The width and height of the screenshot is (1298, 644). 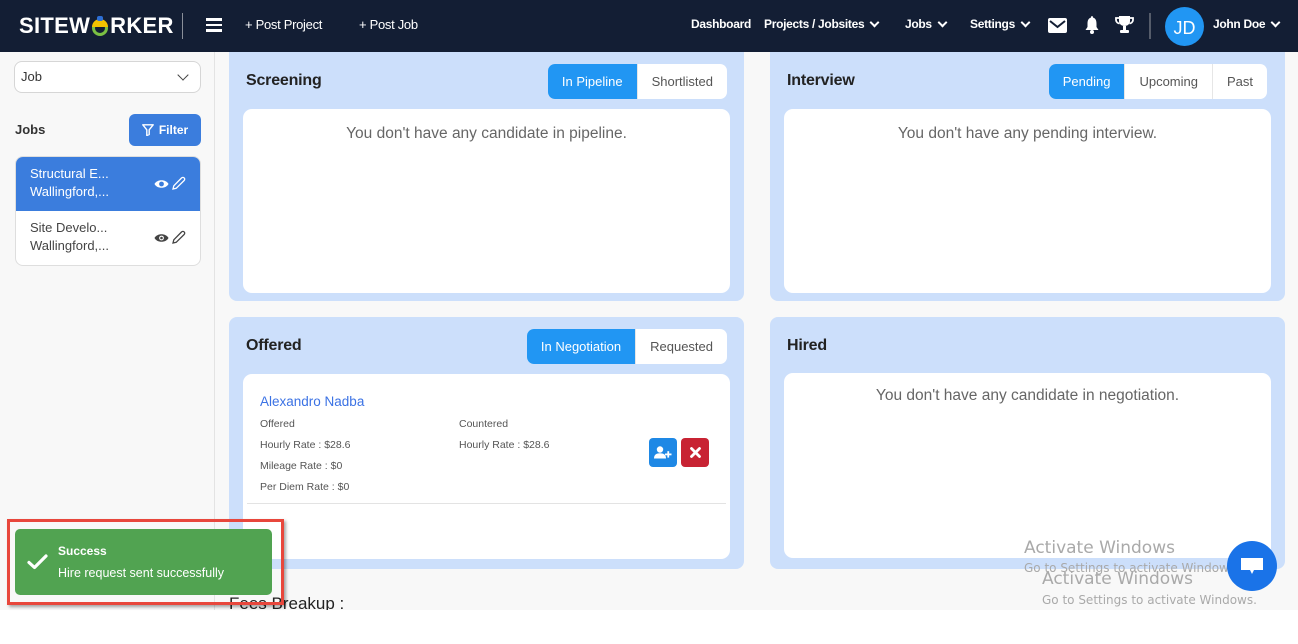 What do you see at coordinates (141, 573) in the screenshot?
I see `toast-message: Hire request sent successfully` at bounding box center [141, 573].